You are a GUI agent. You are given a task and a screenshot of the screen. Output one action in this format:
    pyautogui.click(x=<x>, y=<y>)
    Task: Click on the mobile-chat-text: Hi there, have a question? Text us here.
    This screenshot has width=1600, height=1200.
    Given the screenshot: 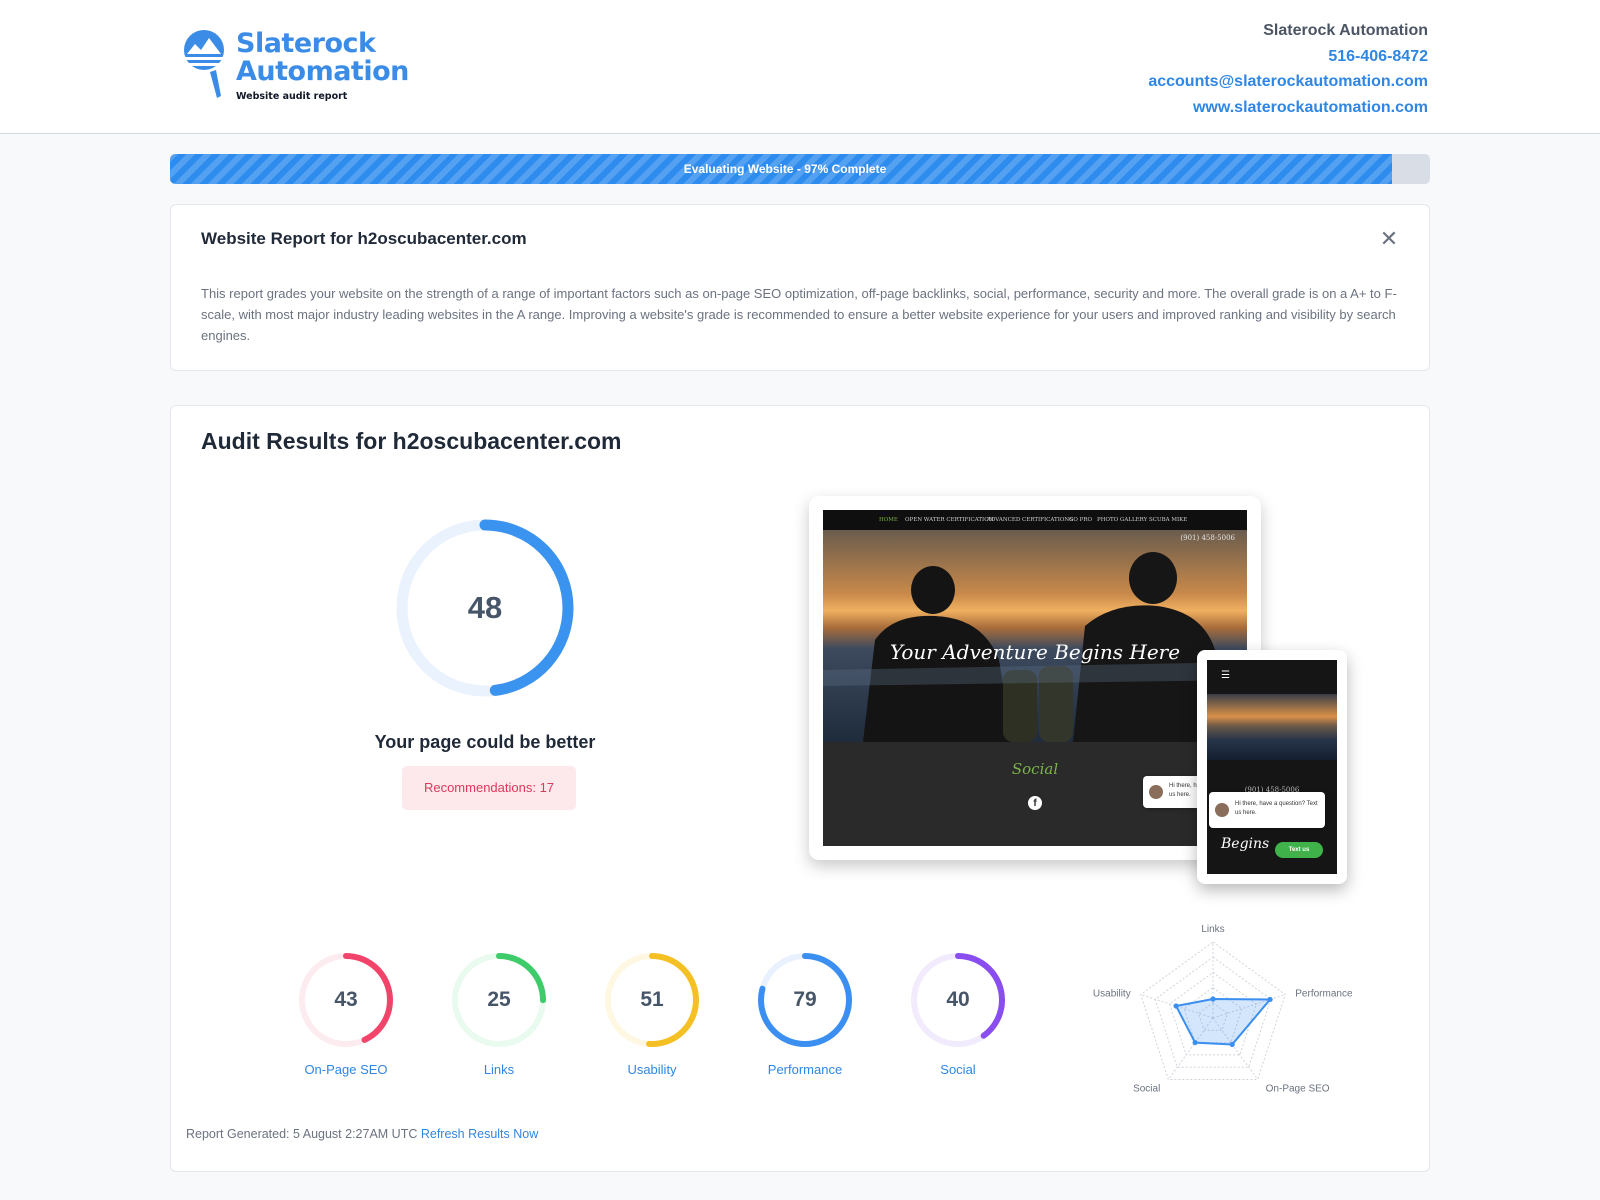 What is the action you would take?
    pyautogui.click(x=1276, y=808)
    